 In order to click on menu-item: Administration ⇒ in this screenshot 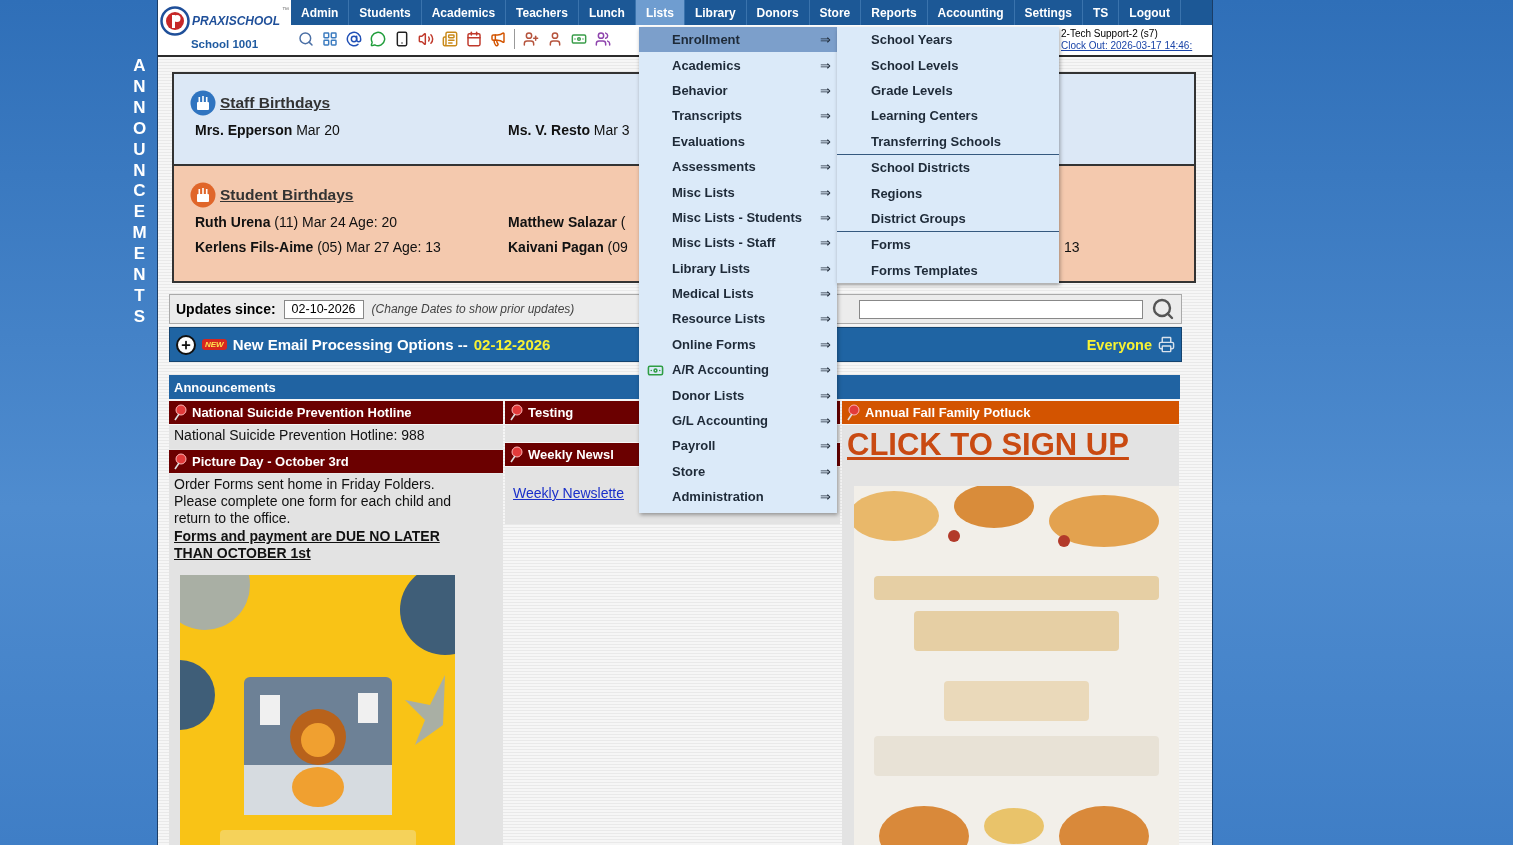, I will do `click(738, 497)`.